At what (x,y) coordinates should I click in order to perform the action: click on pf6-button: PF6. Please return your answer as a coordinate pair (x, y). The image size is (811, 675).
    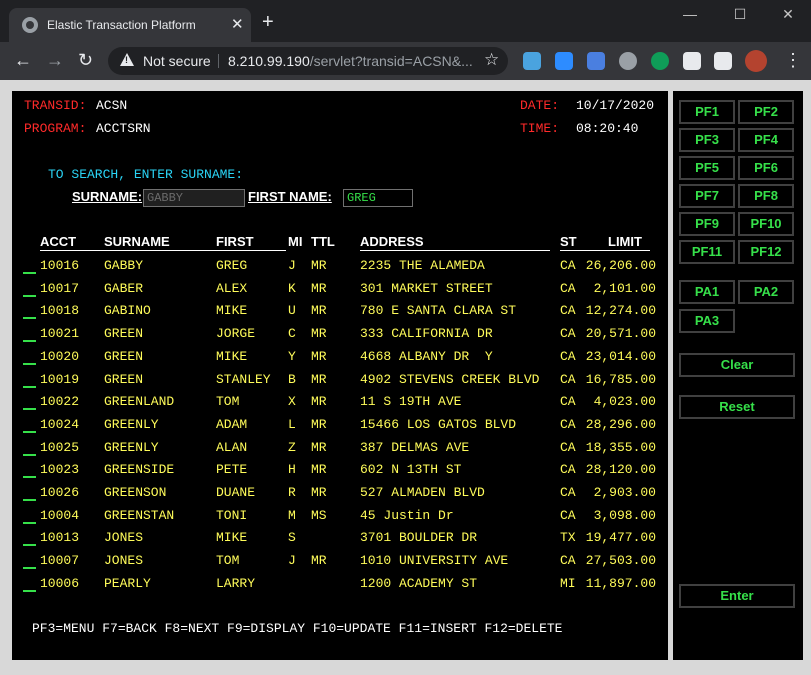
    Looking at the image, I should click on (766, 168).